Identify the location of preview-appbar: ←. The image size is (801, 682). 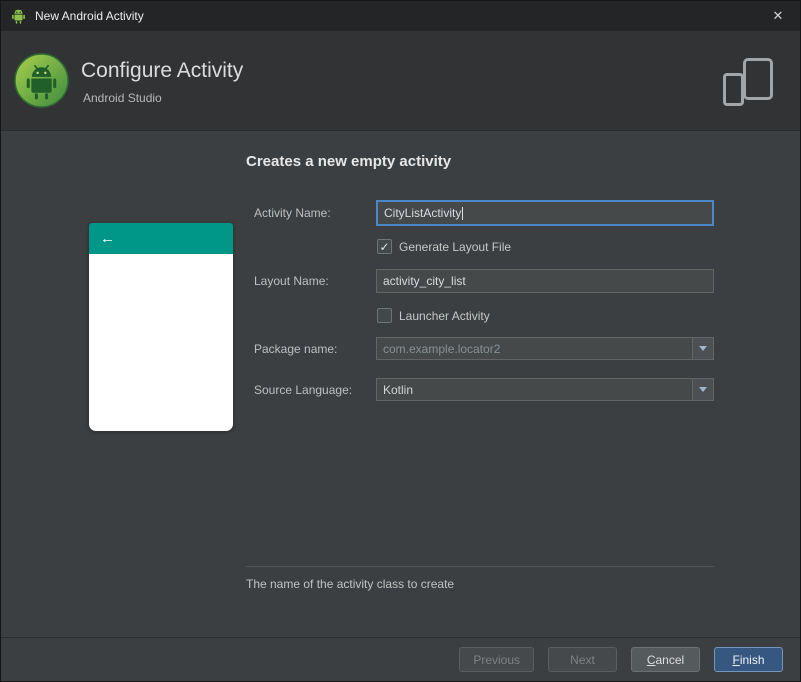
(161, 238).